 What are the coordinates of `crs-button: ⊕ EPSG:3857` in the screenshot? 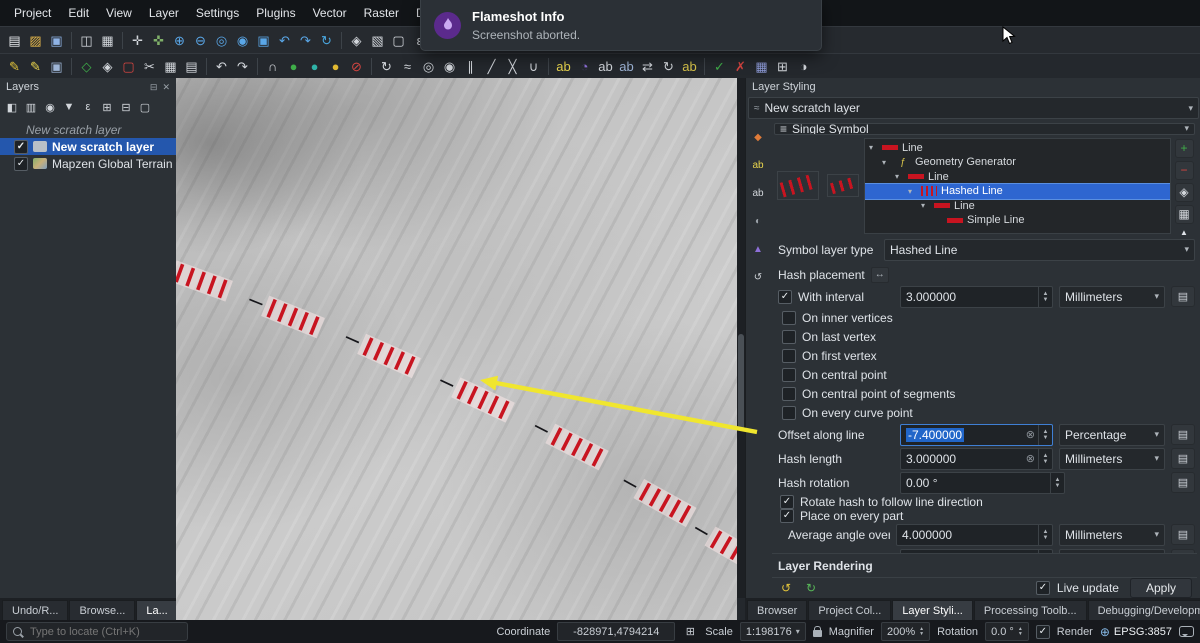 It's located at (1136, 632).